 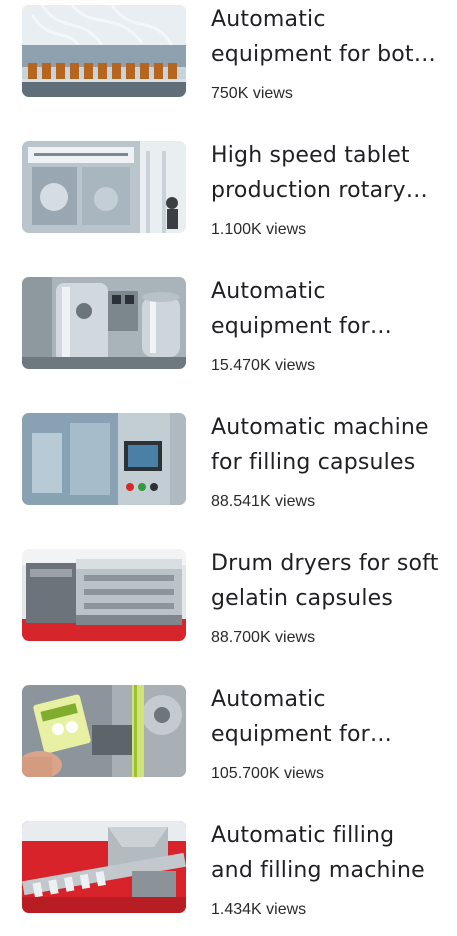 What do you see at coordinates (327, 37) in the screenshot?
I see `video-title: Automatic equipment for bottle filling` at bounding box center [327, 37].